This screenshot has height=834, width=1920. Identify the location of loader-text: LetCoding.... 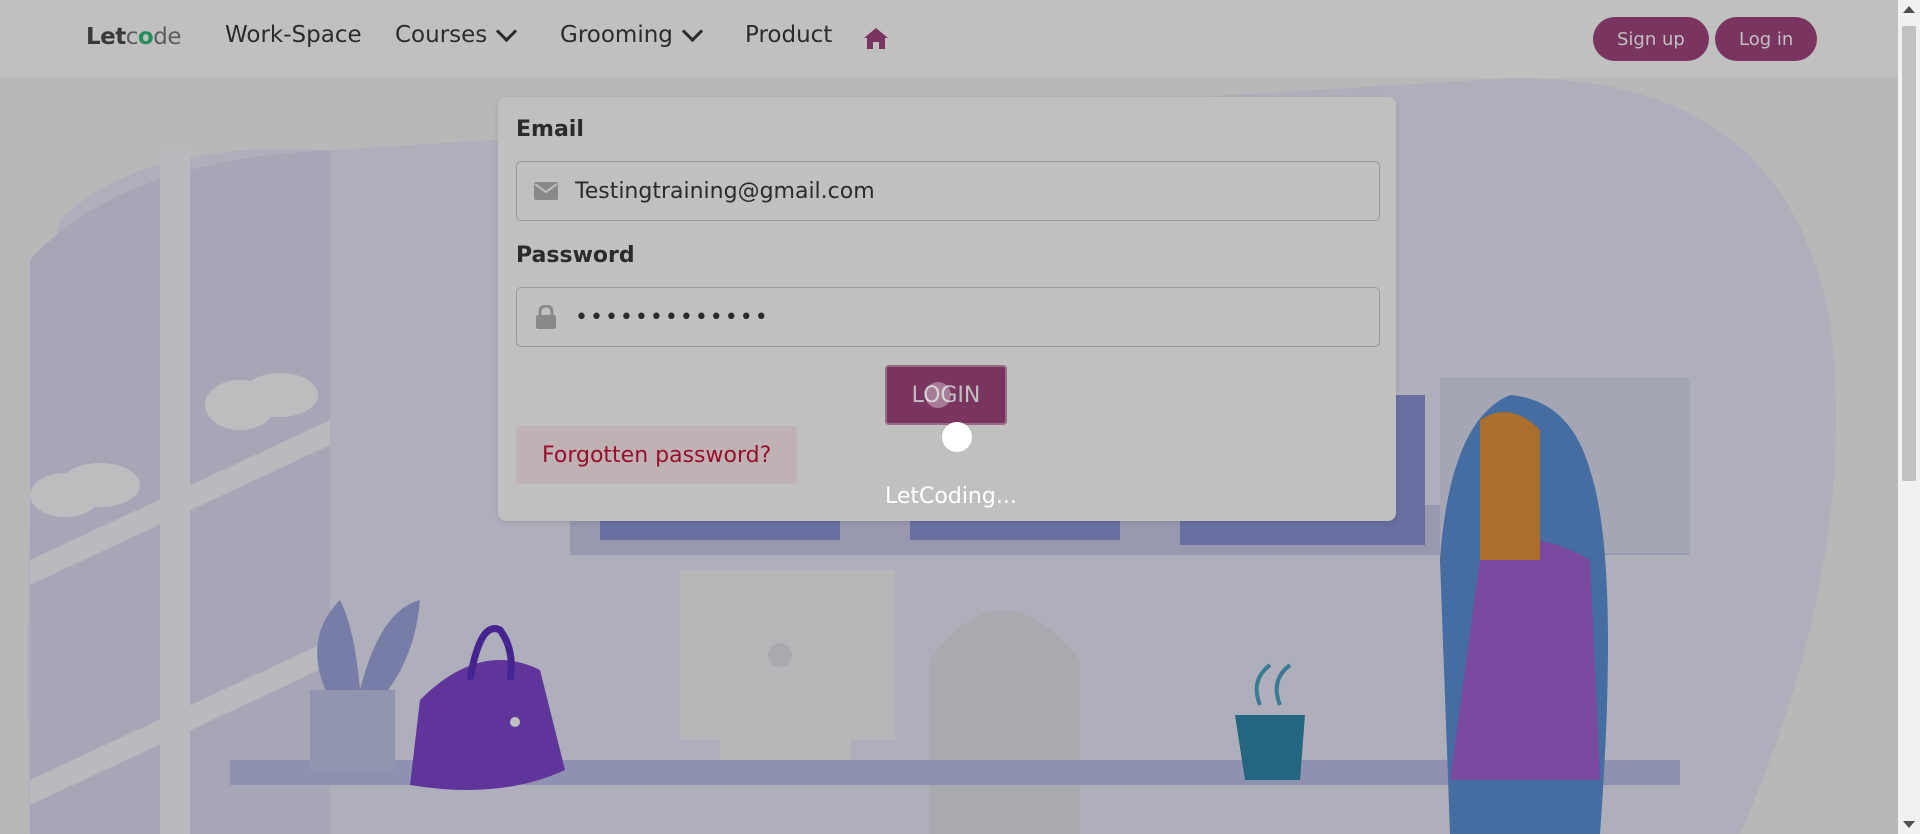
(951, 496).